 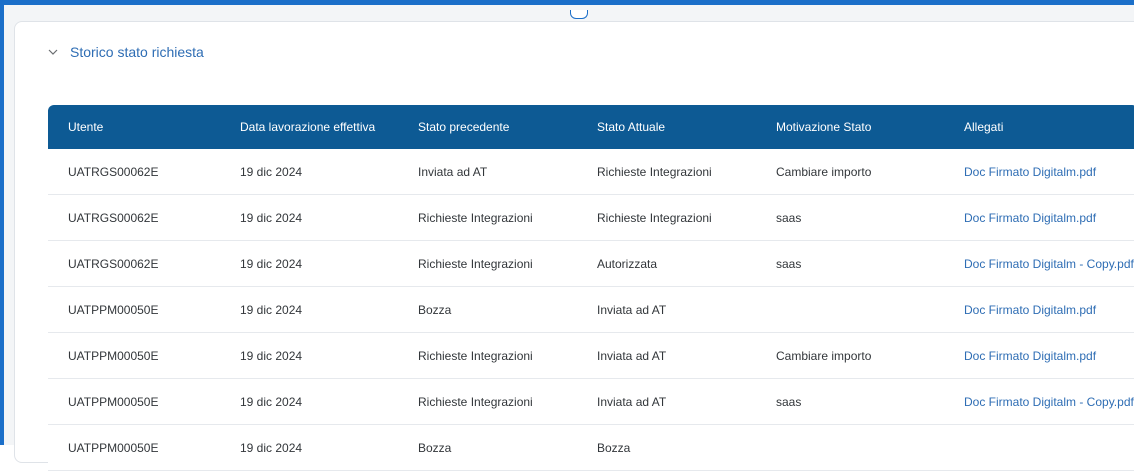 I want to click on cell-stato-attuale: Bozza, so click(x=614, y=447).